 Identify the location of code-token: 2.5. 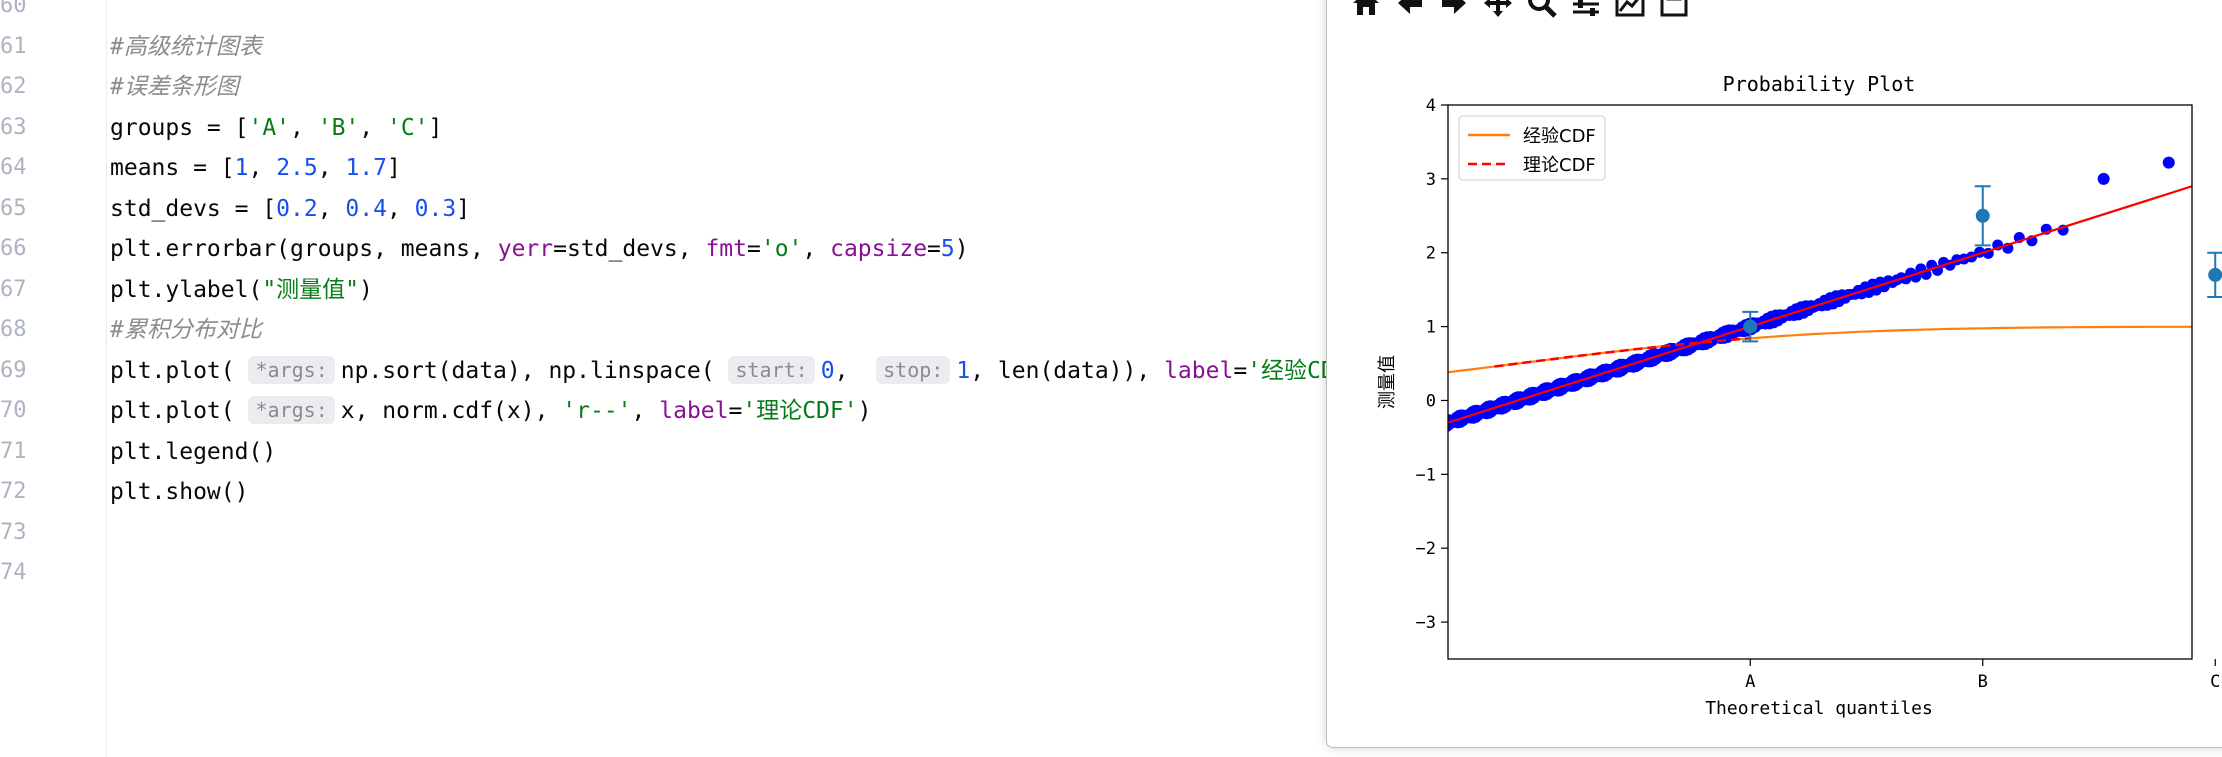
(297, 168).